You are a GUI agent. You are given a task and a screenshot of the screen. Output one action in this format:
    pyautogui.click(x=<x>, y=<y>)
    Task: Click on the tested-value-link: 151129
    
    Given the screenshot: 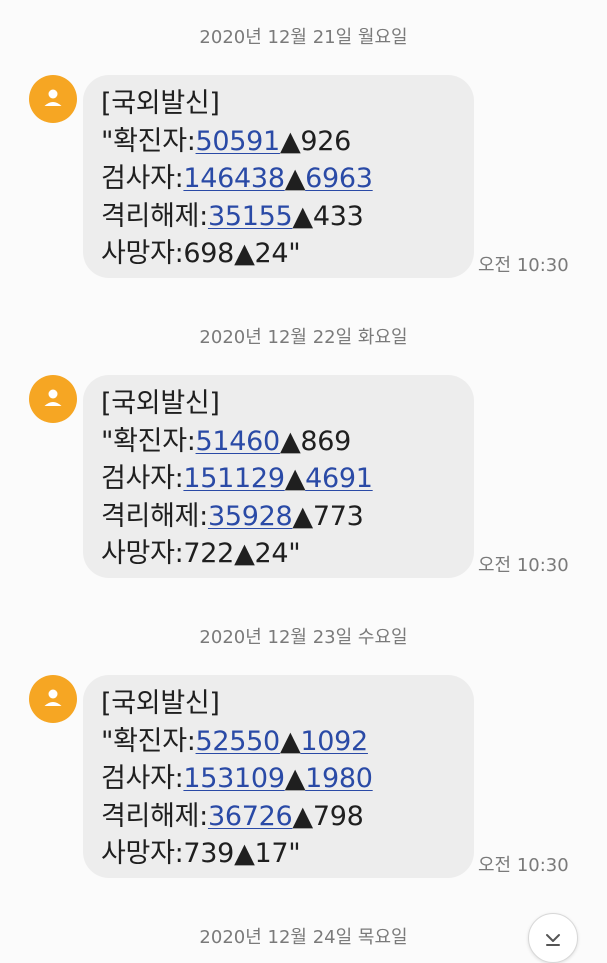 What is the action you would take?
    pyautogui.click(x=234, y=478)
    